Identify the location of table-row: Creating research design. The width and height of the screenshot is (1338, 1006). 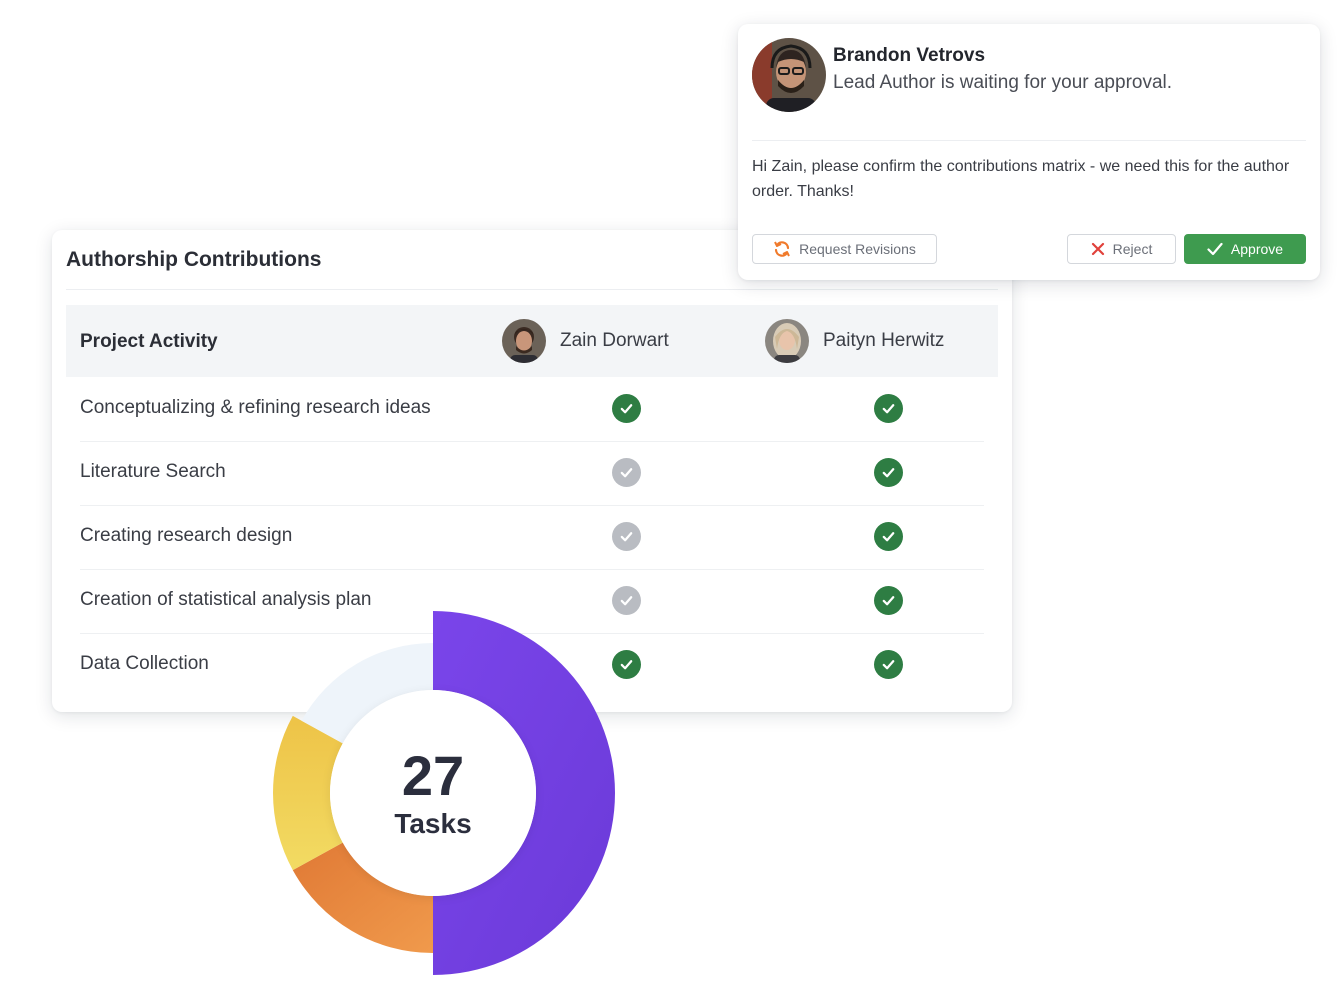
(532, 537).